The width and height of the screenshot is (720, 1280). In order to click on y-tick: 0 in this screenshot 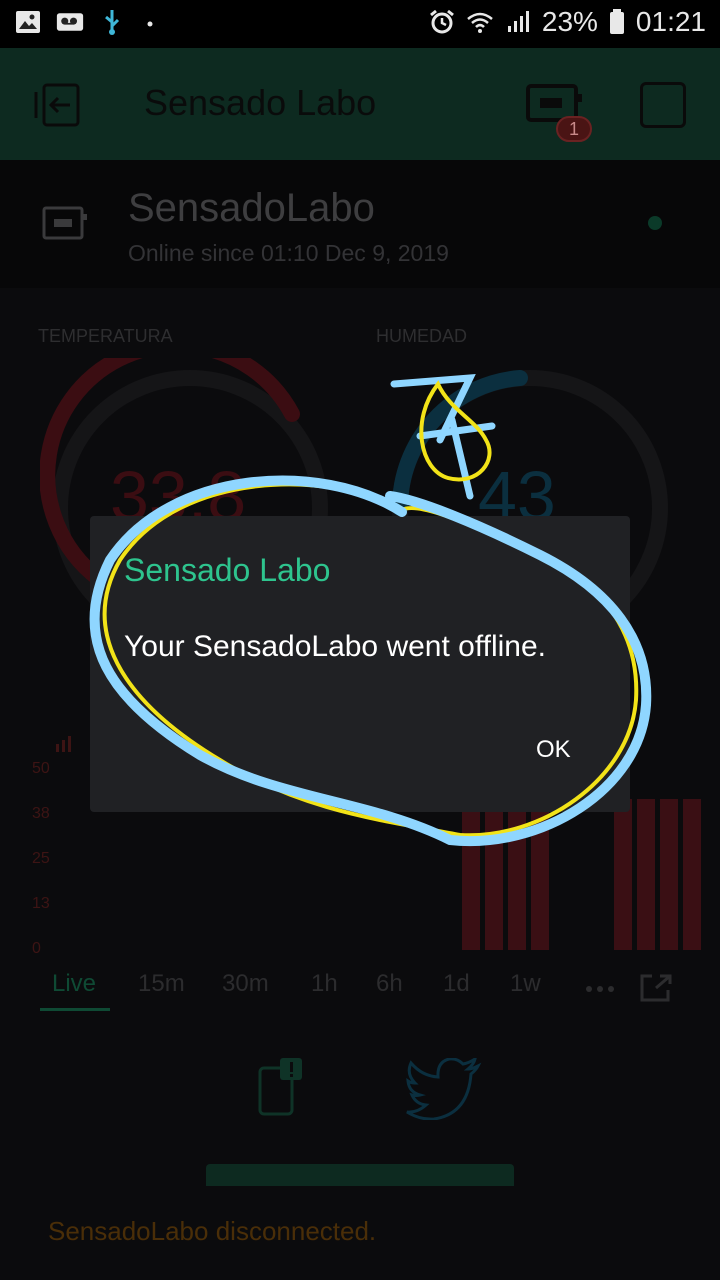, I will do `click(36, 948)`.